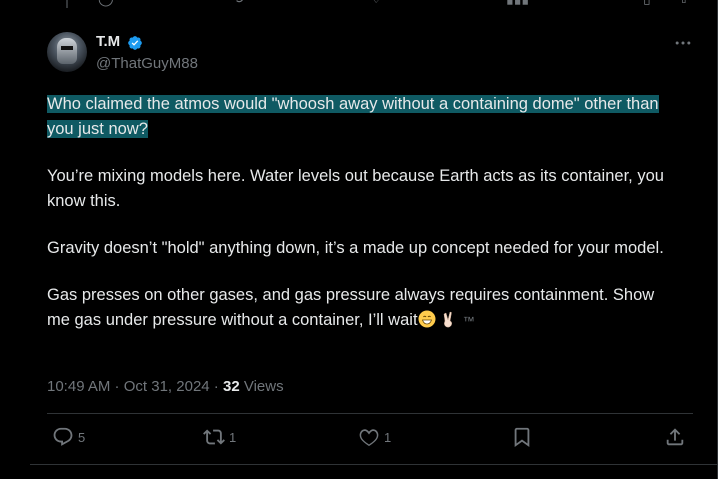 This screenshot has height=479, width=718. What do you see at coordinates (517, 3) in the screenshot?
I see `views-icon: ▮▮▮` at bounding box center [517, 3].